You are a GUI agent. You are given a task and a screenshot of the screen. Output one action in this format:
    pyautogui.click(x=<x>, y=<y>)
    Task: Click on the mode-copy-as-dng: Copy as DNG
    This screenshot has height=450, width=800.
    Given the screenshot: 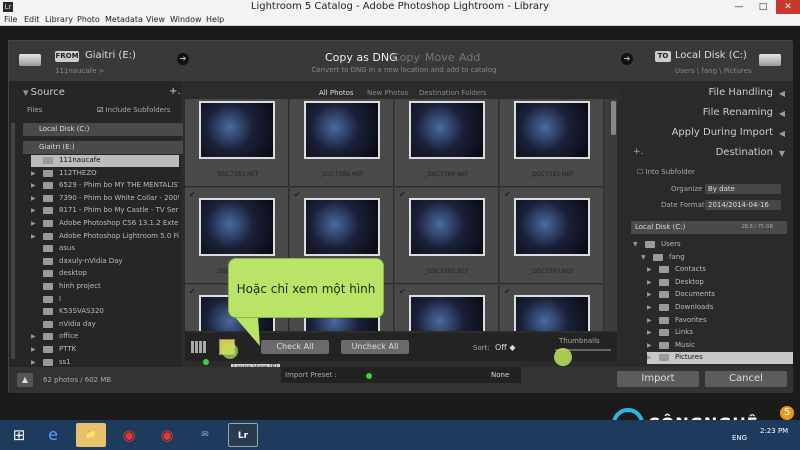 What is the action you would take?
    pyautogui.click(x=361, y=57)
    